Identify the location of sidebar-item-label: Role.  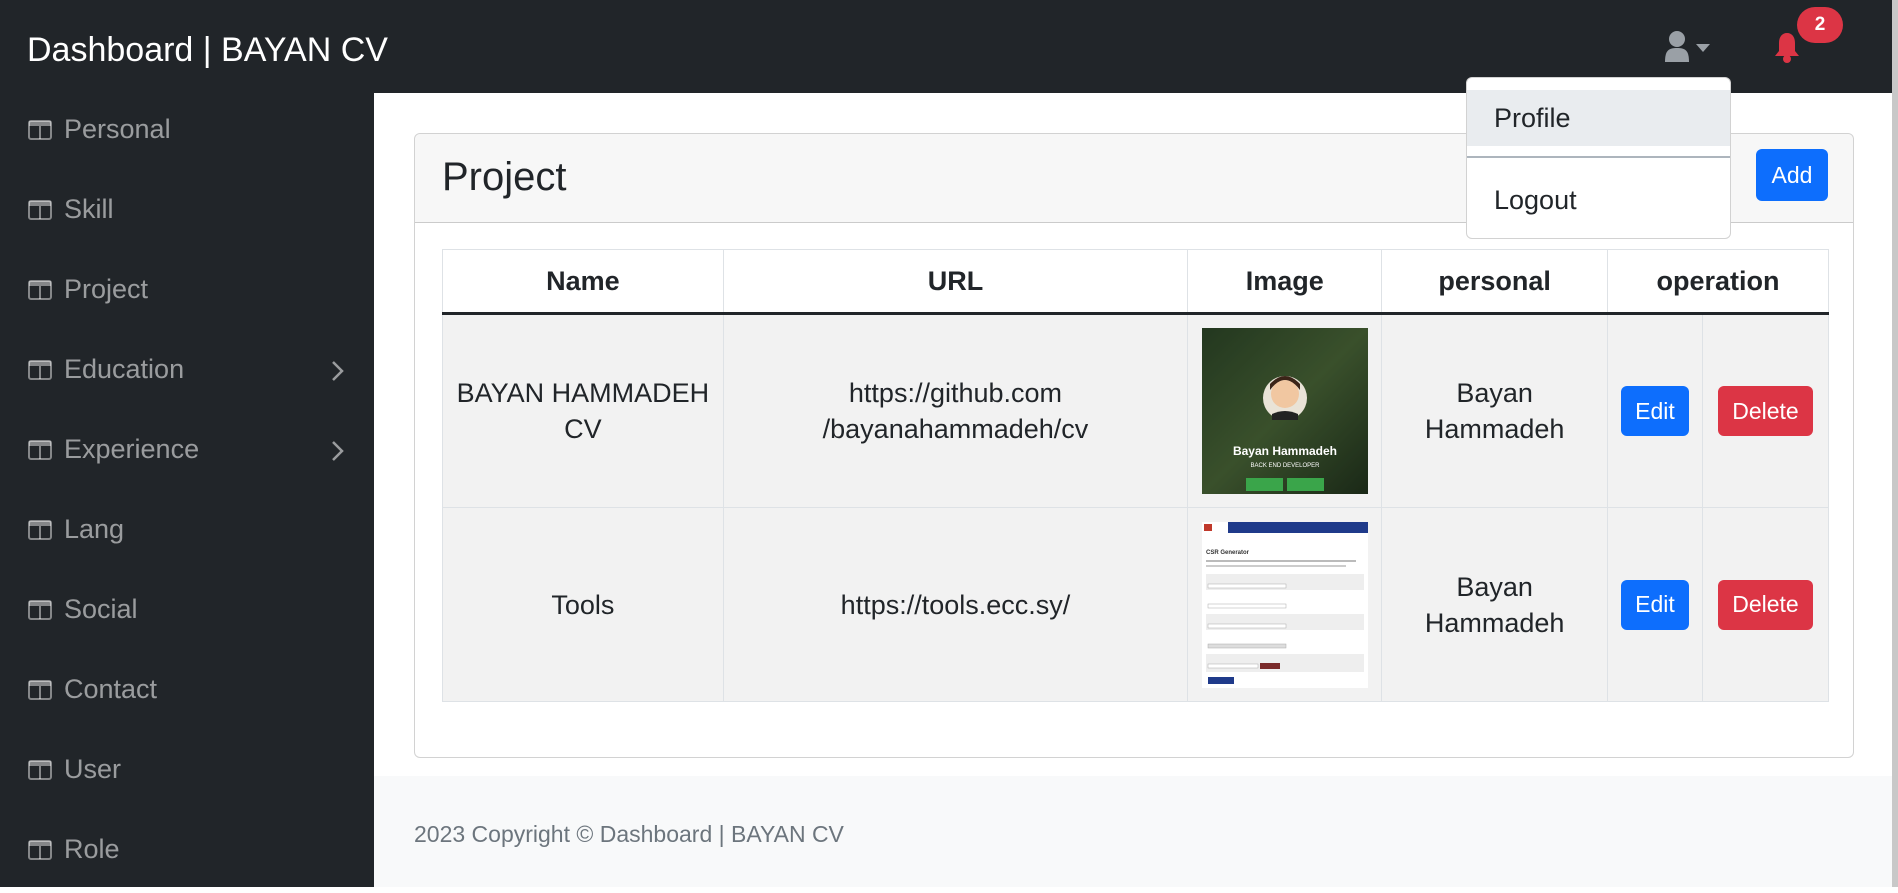
(92, 849).